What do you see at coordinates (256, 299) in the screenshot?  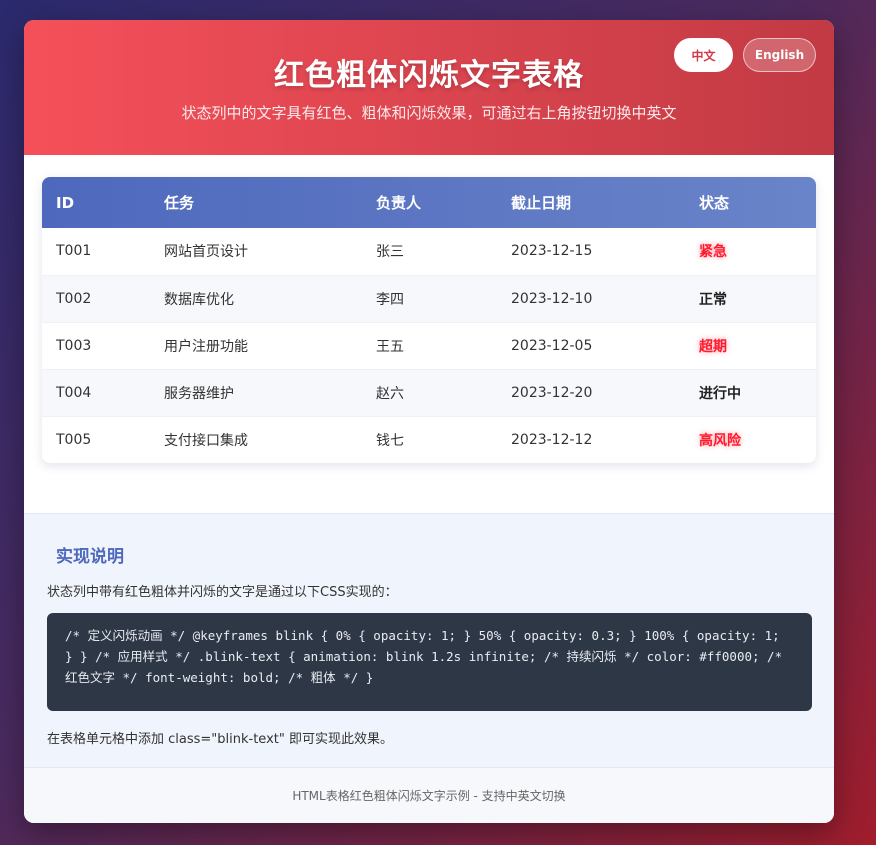 I see `cell-task: 数据库优化` at bounding box center [256, 299].